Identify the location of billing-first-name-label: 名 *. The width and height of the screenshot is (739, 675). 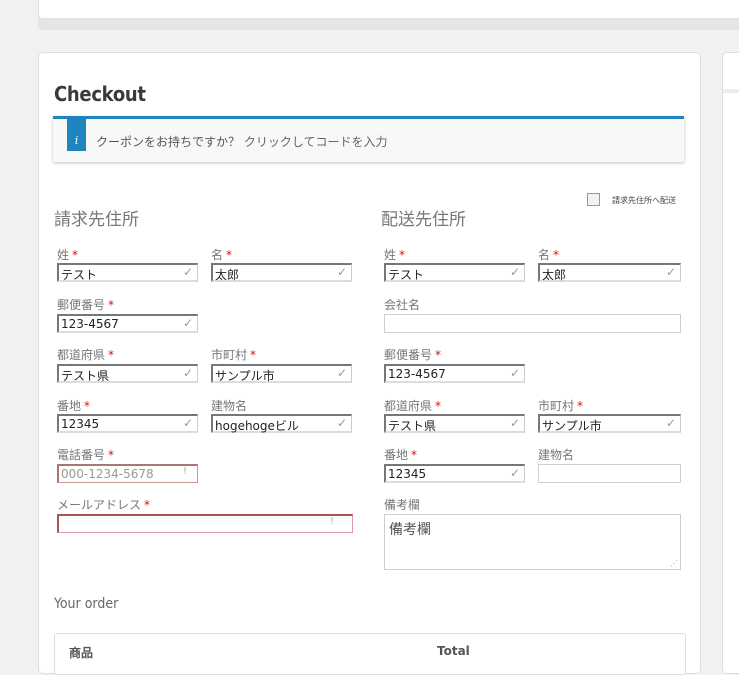
(222, 255).